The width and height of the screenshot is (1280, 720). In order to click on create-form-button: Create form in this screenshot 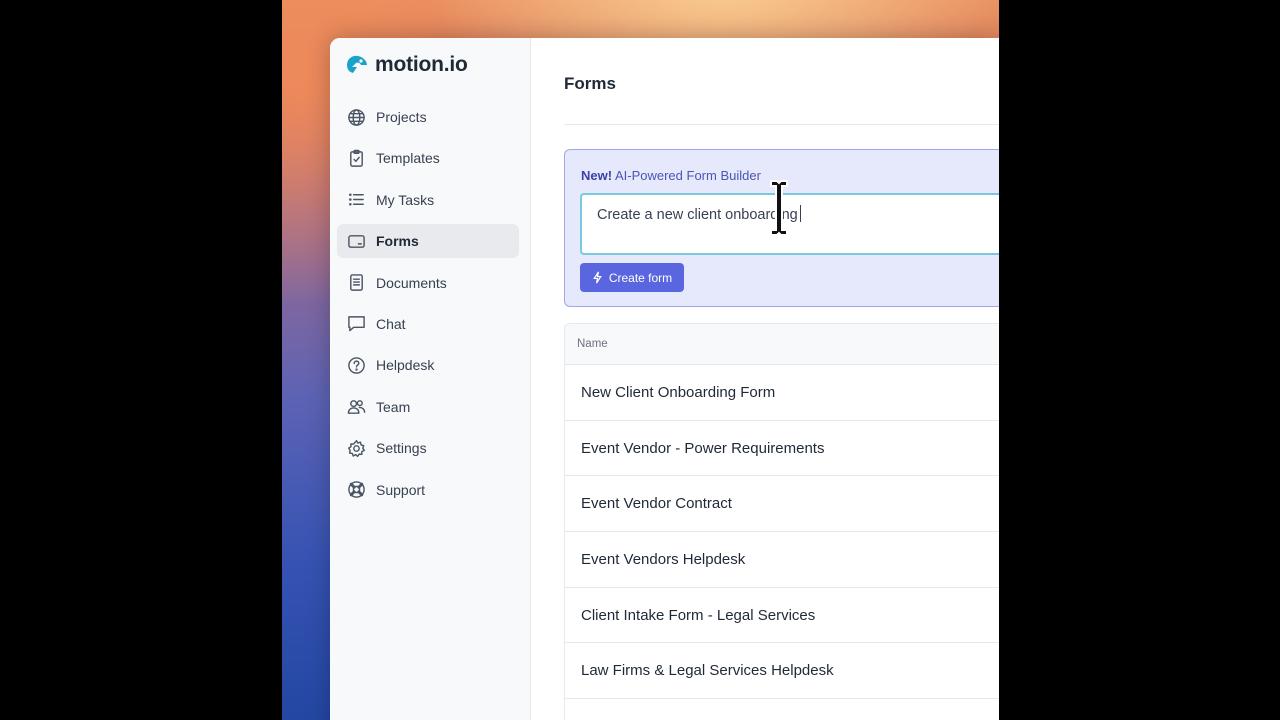, I will do `click(632, 277)`.